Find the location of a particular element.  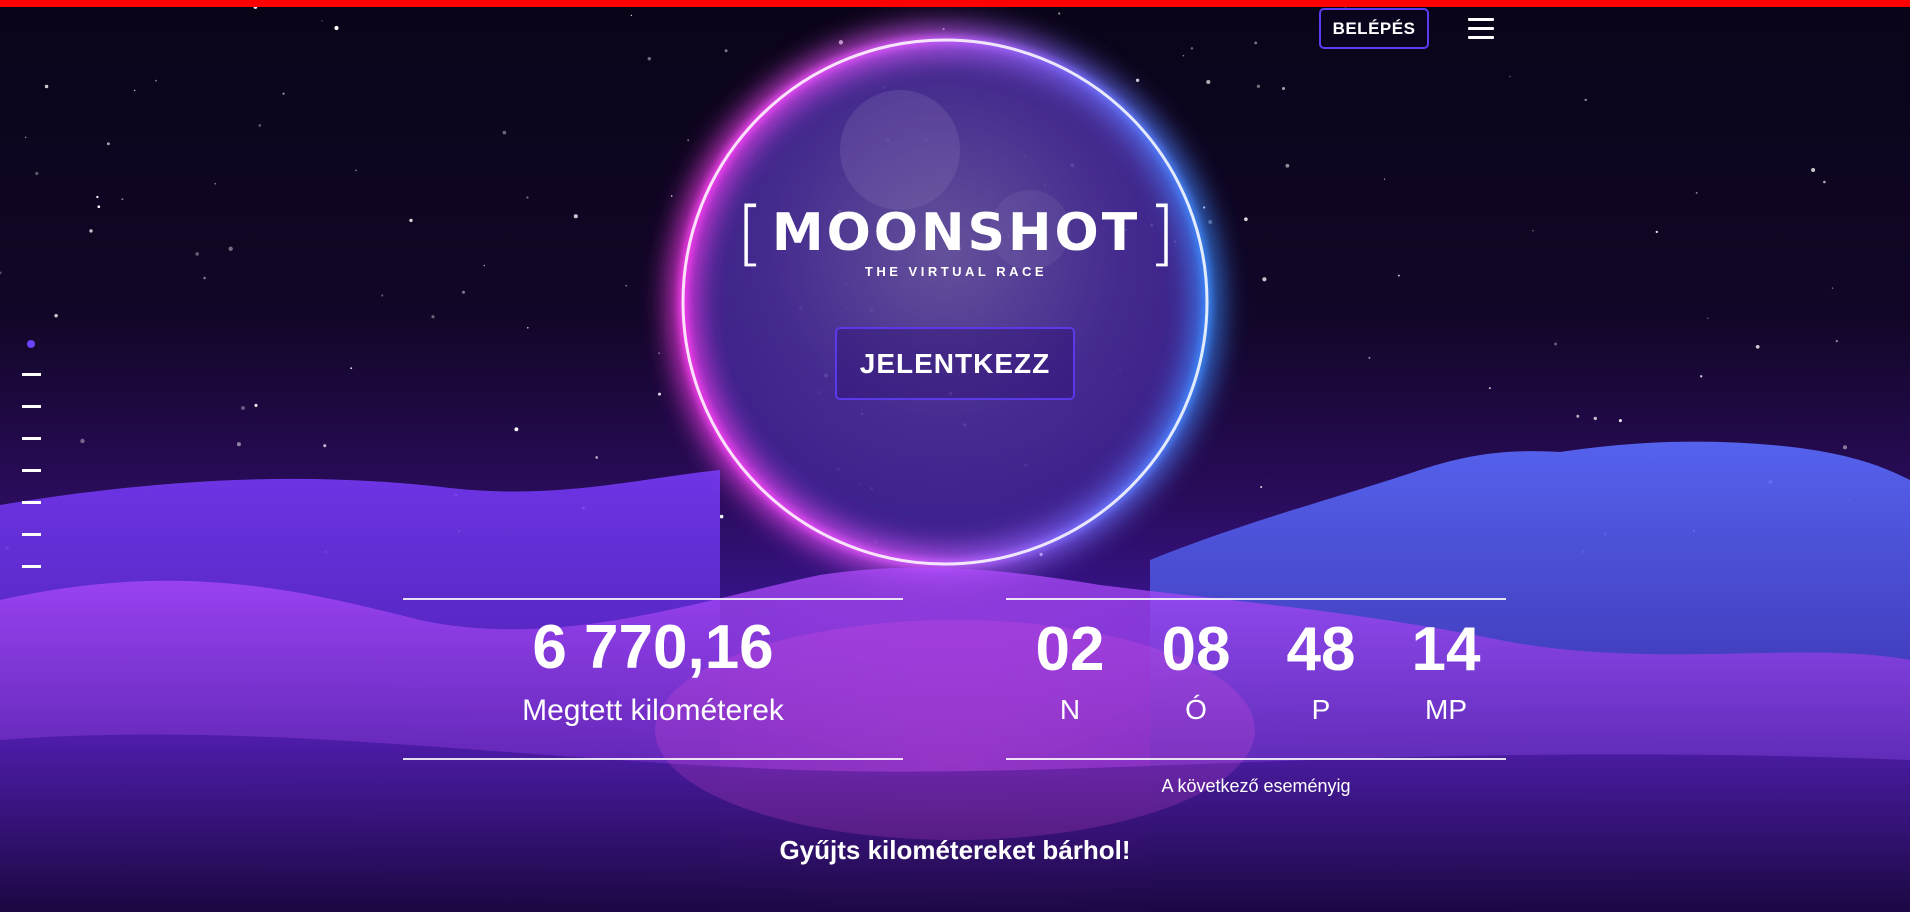

logo-text: MOONSHOT is located at coordinates (956, 233).